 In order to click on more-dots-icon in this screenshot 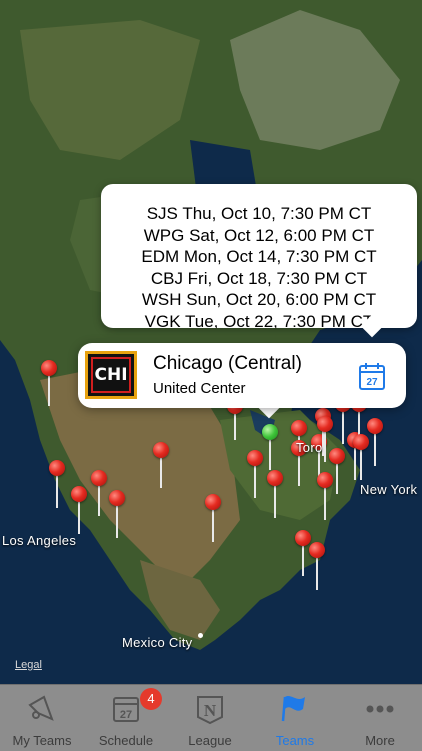, I will do `click(380, 710)`.